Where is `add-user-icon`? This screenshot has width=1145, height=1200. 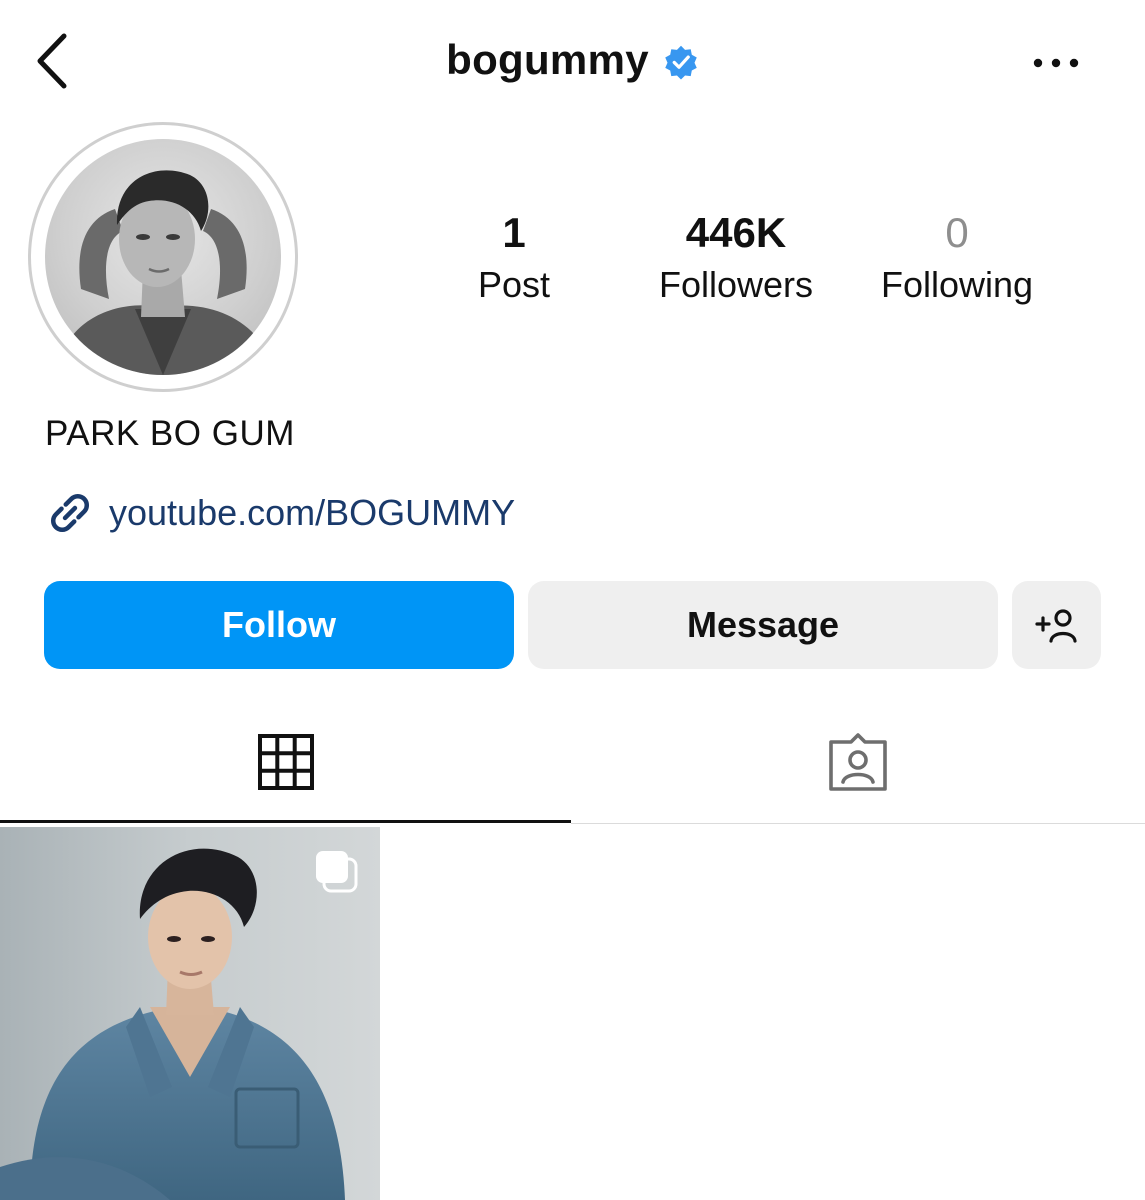
add-user-icon is located at coordinates (1055, 626).